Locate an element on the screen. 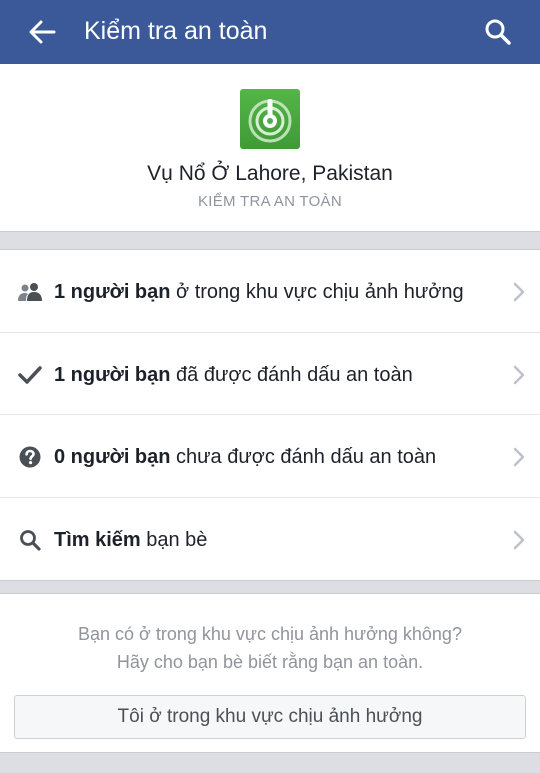 Image resolution: width=540 pixels, height=773 pixels. back-button is located at coordinates (42, 32).